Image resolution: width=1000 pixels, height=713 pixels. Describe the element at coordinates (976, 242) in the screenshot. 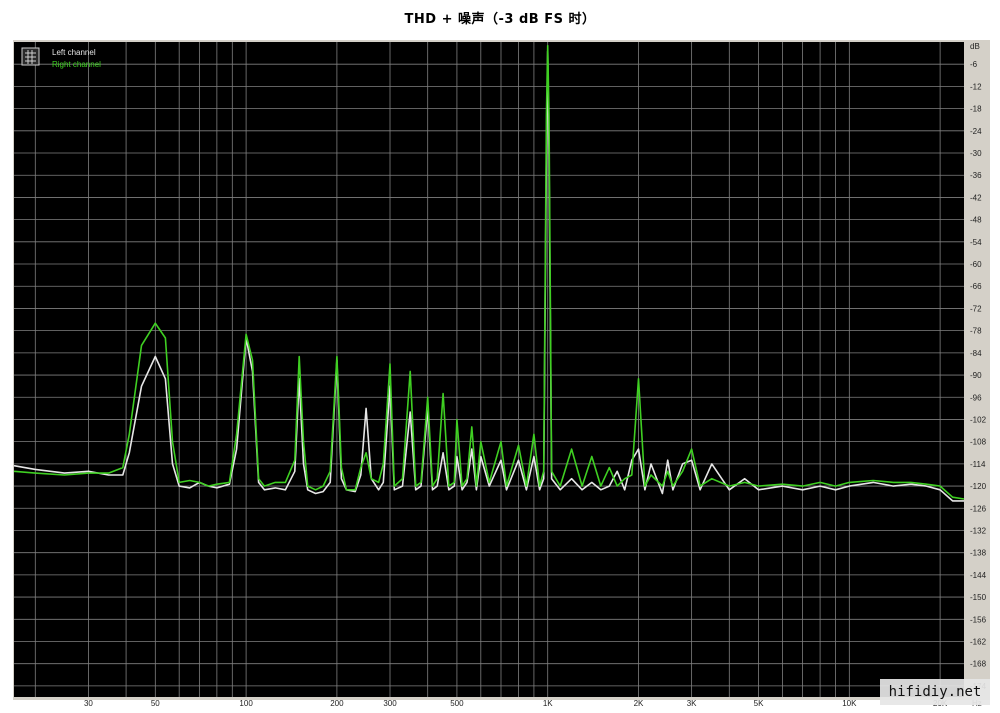

I see `y-tick-label: -54` at that location.